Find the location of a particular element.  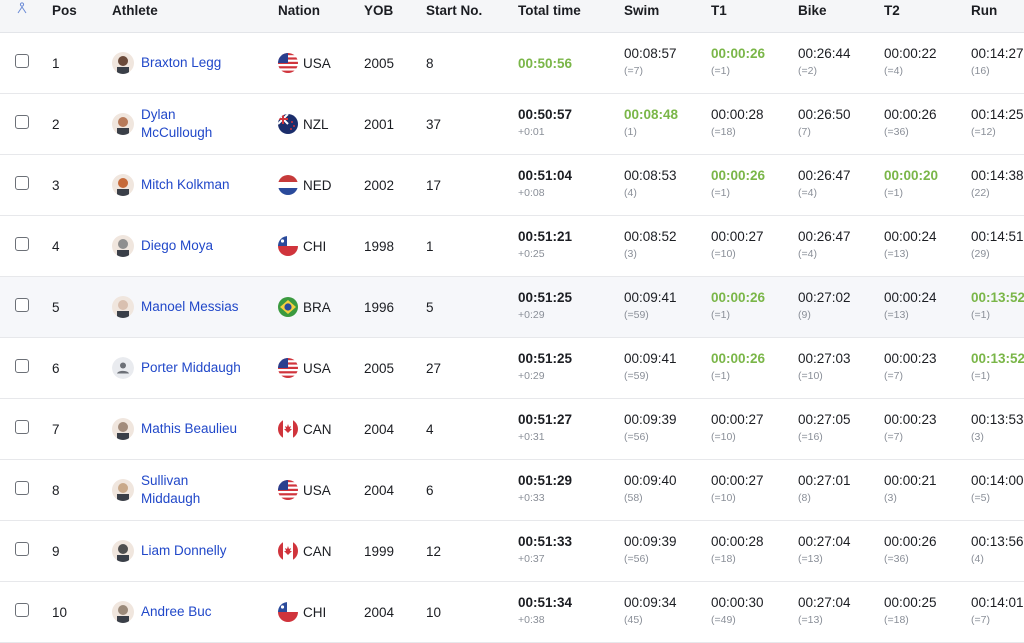

total-time-gap: +0:31 is located at coordinates (531, 437).